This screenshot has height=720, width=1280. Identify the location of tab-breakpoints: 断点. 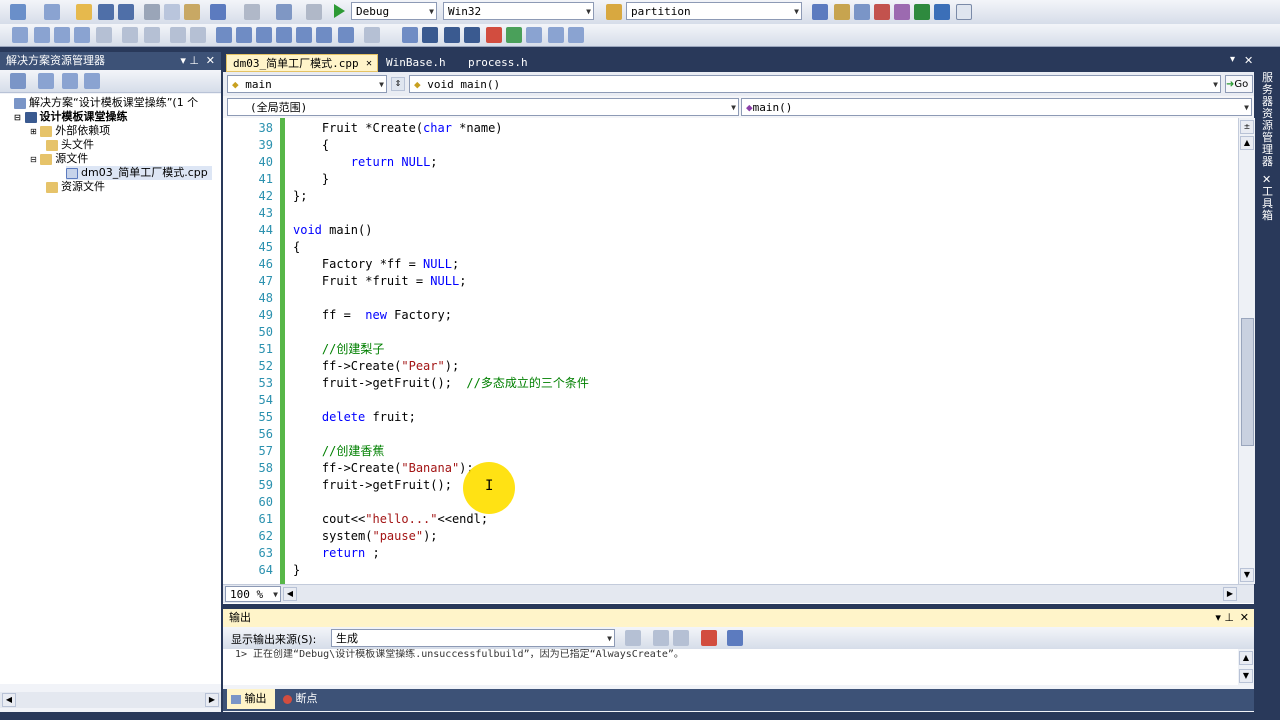
(305, 699).